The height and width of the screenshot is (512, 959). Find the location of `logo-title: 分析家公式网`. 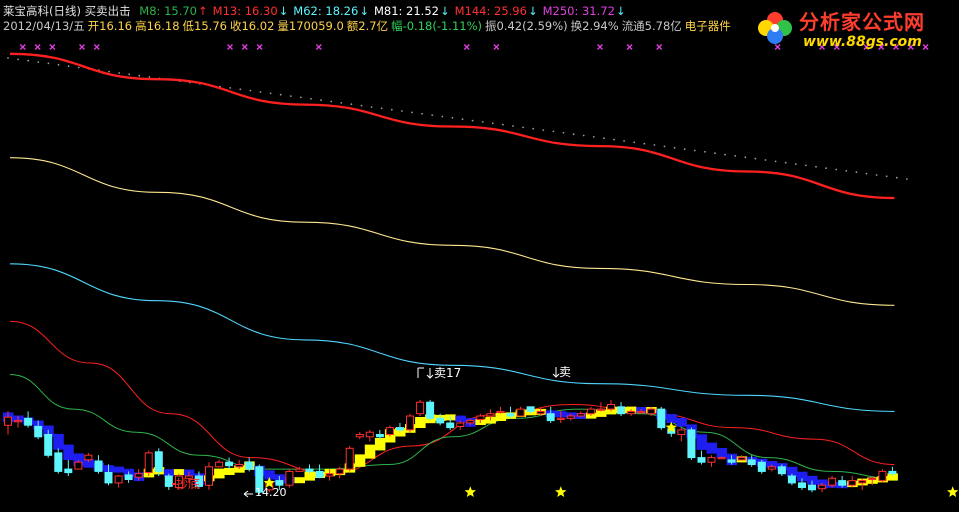

logo-title: 分析家公式网 is located at coordinates (862, 22).